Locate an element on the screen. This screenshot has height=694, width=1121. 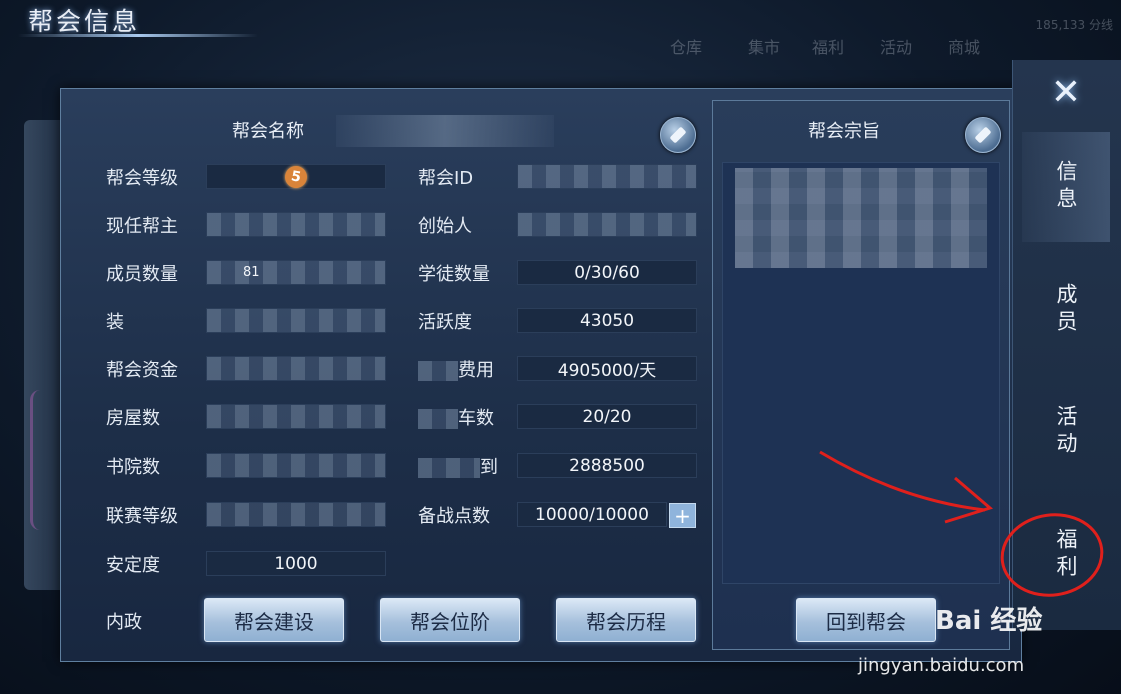
bg-coords: 185,133 分线 is located at coordinates (1074, 25).